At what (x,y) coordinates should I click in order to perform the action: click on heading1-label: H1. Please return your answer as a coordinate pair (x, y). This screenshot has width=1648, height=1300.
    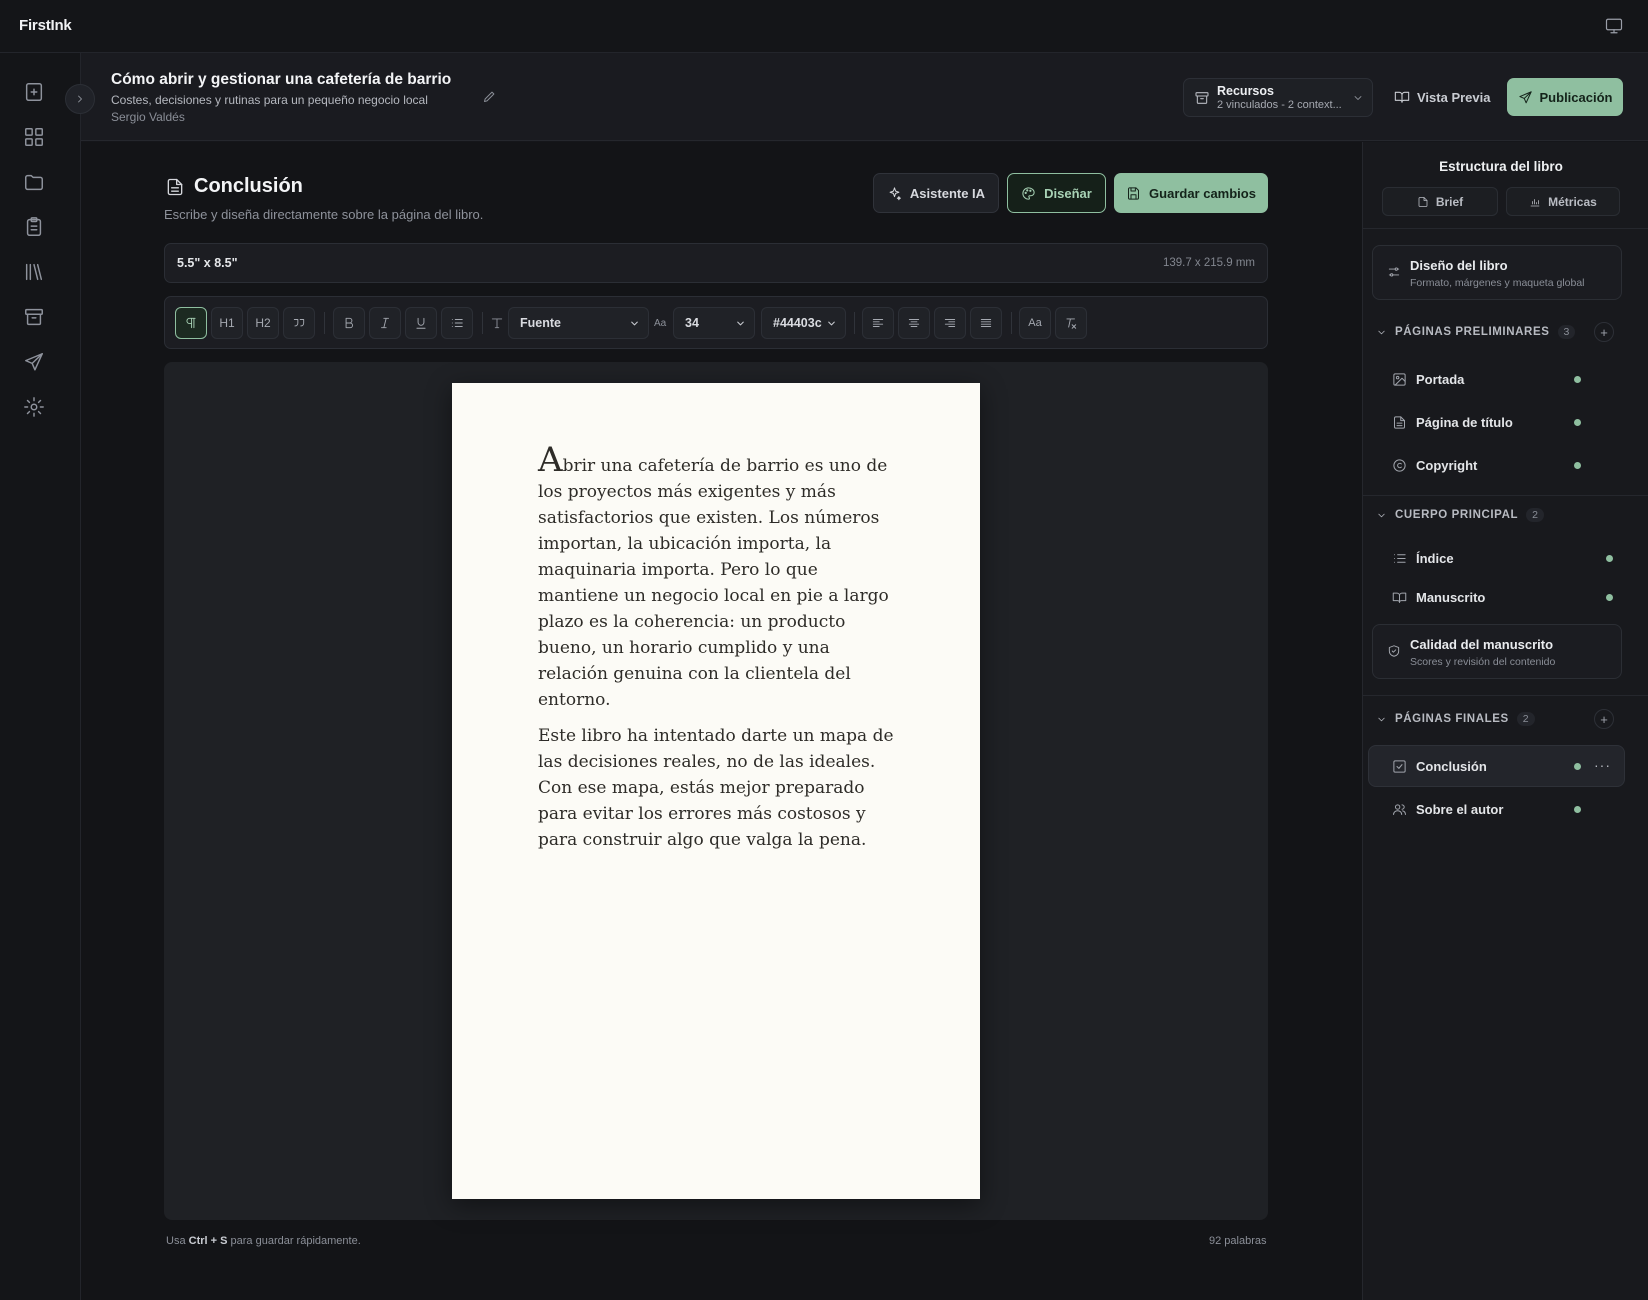
    Looking at the image, I should click on (227, 323).